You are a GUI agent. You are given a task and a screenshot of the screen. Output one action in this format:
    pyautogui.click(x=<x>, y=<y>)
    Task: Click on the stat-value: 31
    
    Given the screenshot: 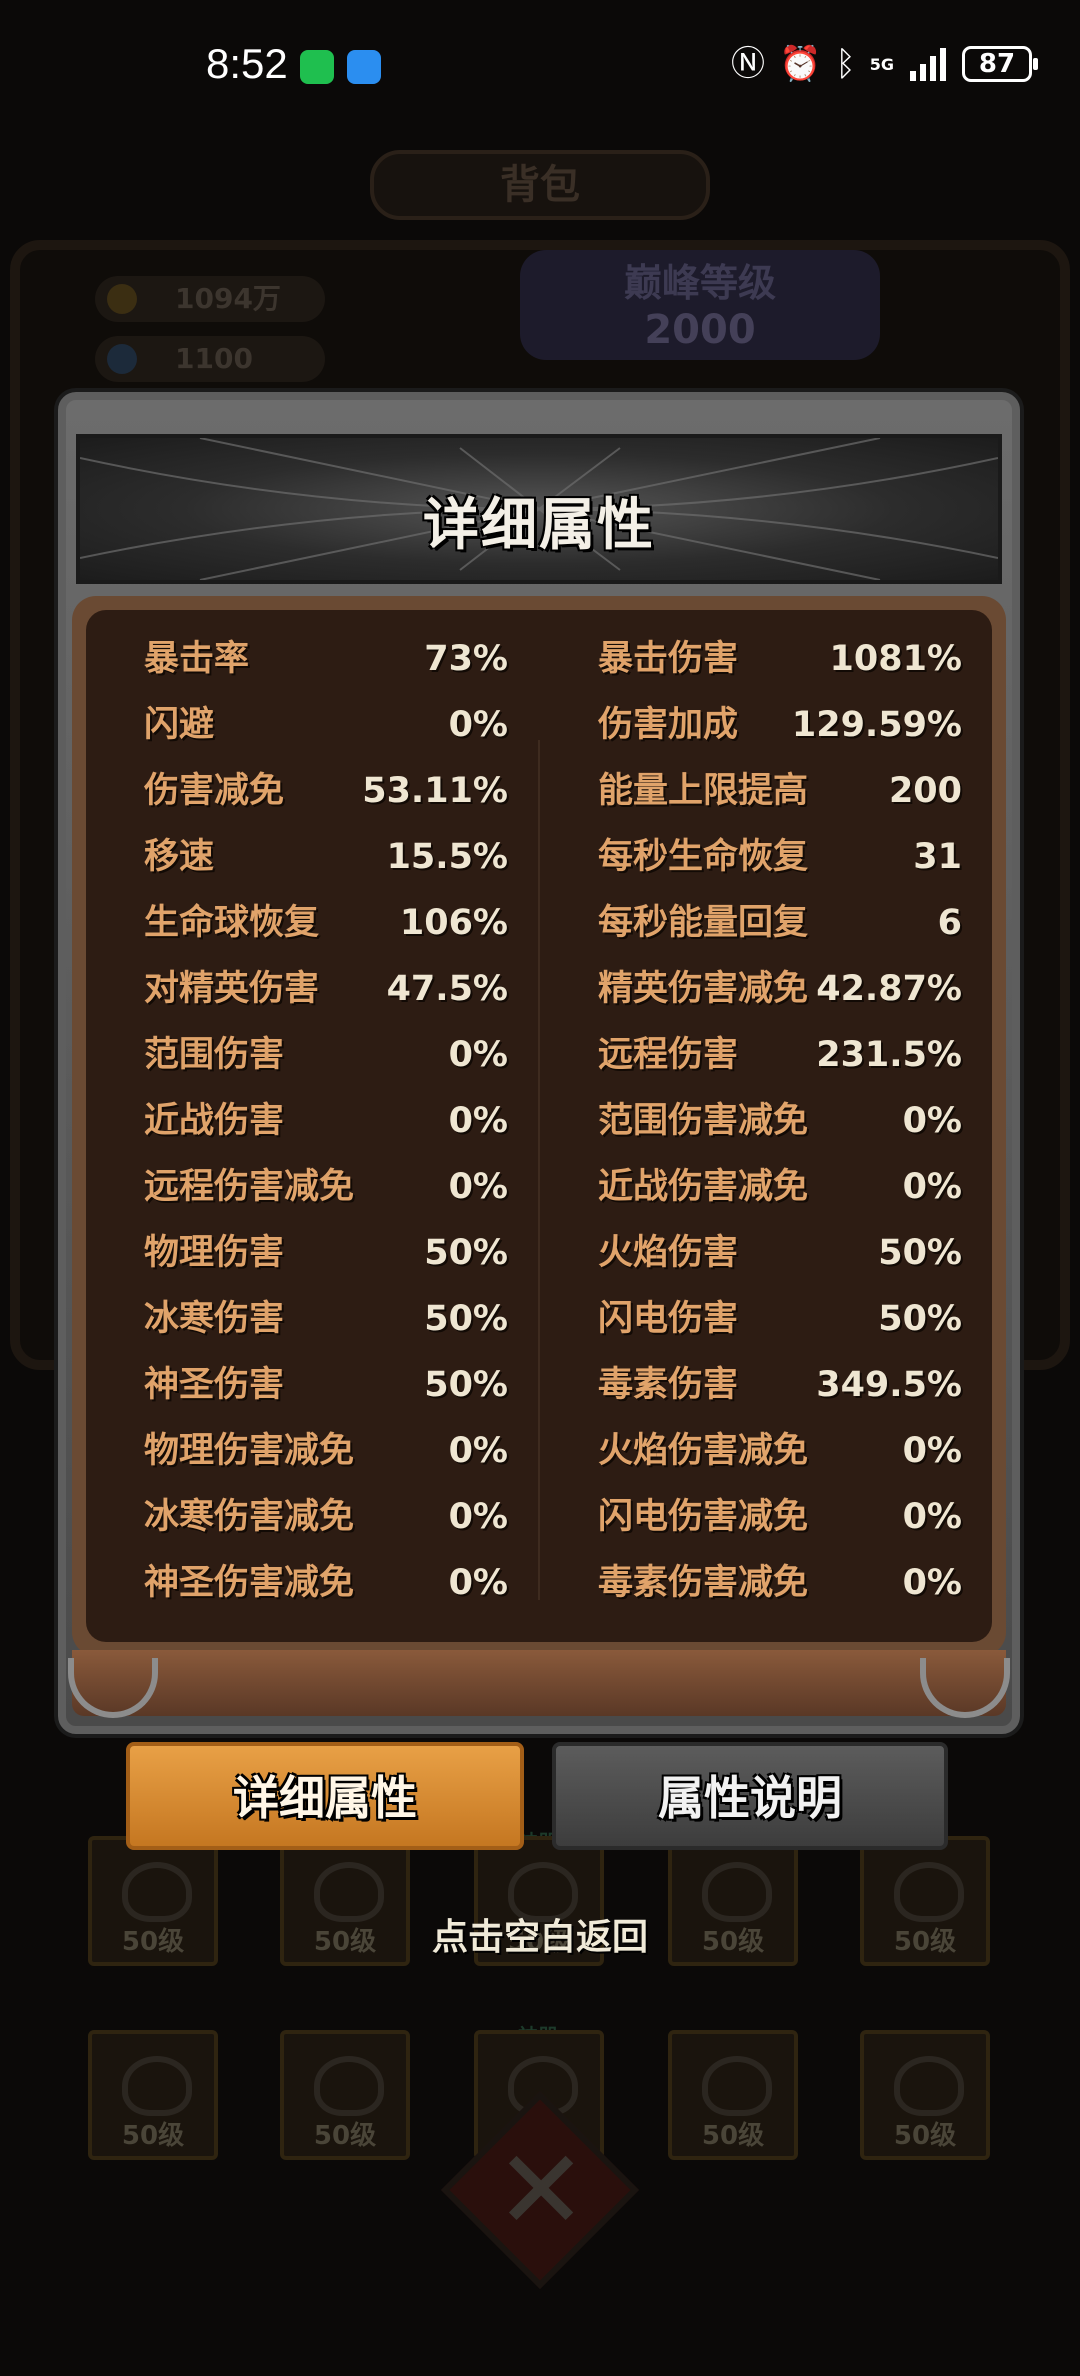 What is the action you would take?
    pyautogui.click(x=937, y=857)
    